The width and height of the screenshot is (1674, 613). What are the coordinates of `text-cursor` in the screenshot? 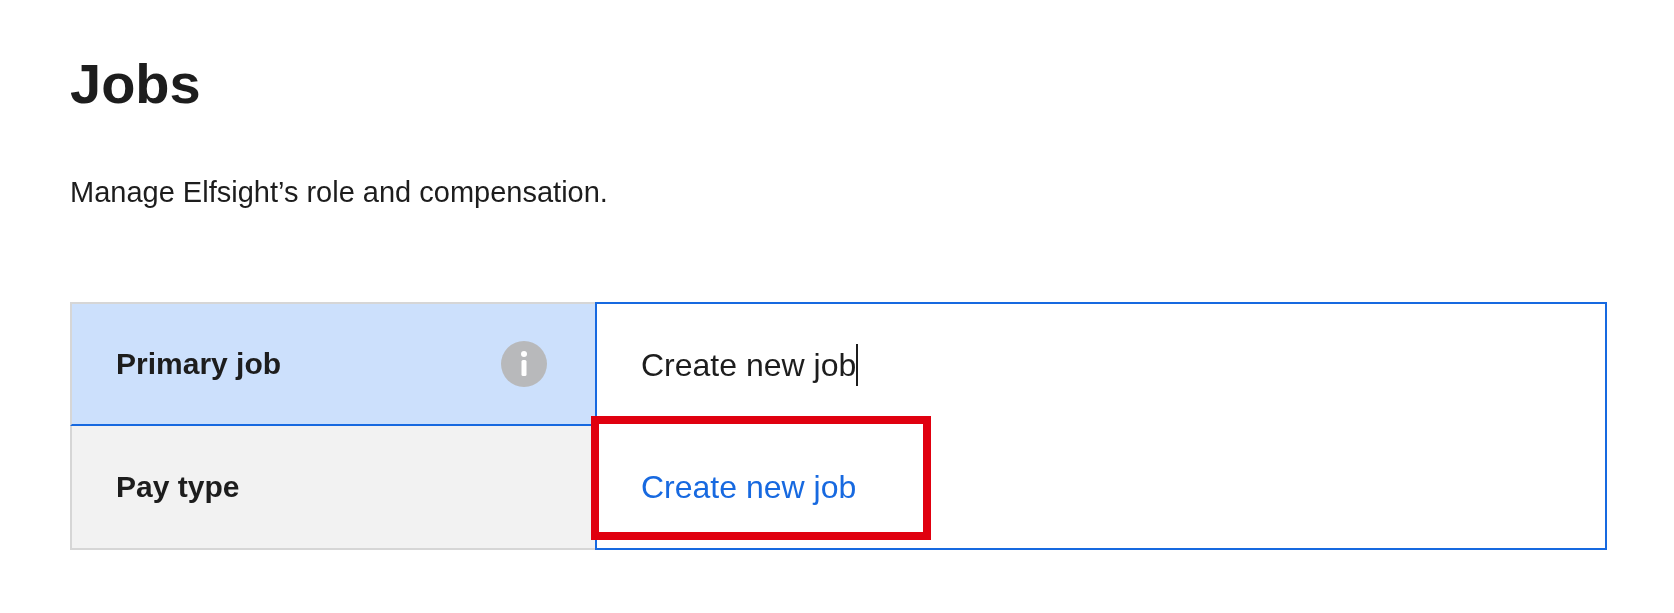 It's located at (857, 365).